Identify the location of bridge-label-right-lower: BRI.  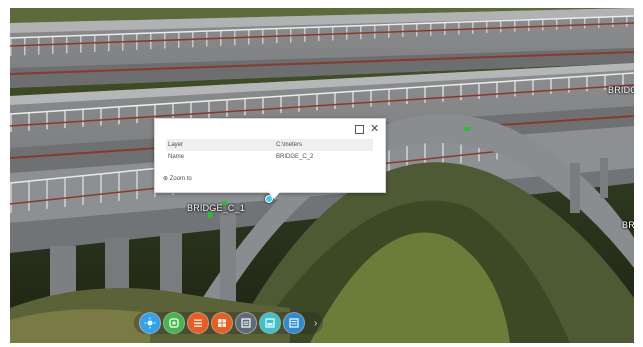
(628, 225).